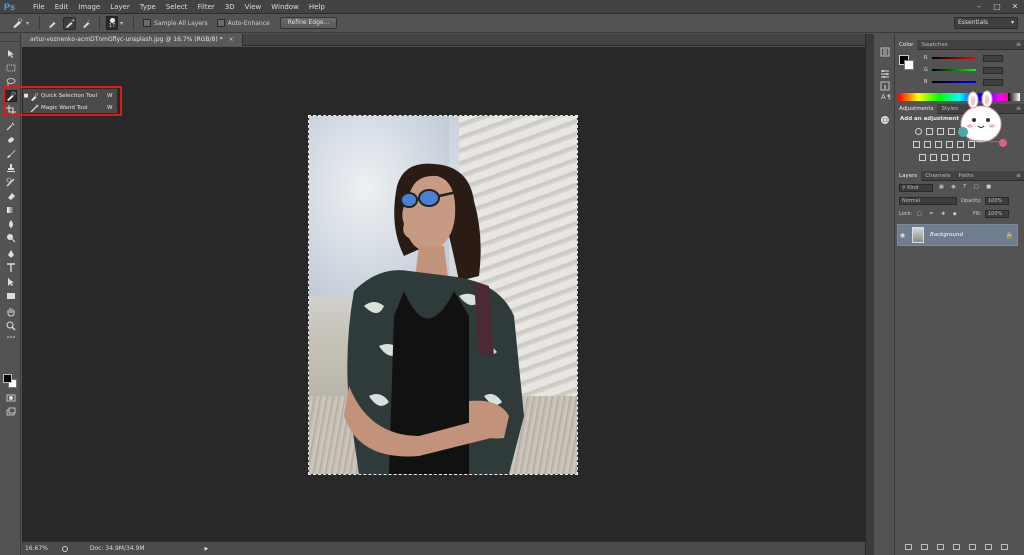  Describe the element at coordinates (993, 70) in the screenshot. I see `green-value-field` at that location.